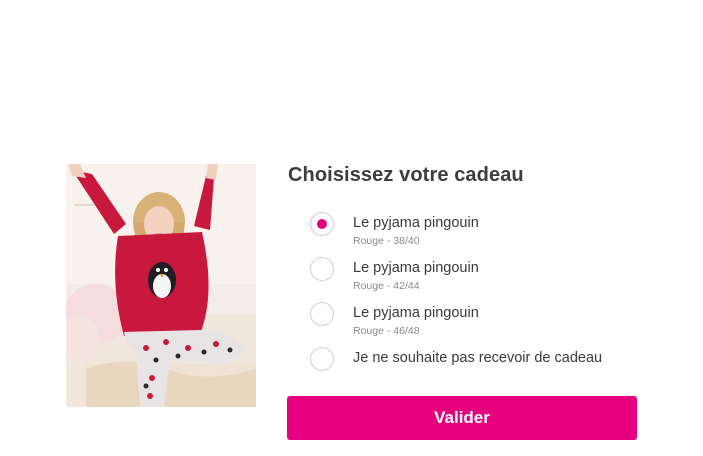 This screenshot has width=703, height=456. Describe the element at coordinates (161, 285) in the screenshot. I see `product-image` at that location.